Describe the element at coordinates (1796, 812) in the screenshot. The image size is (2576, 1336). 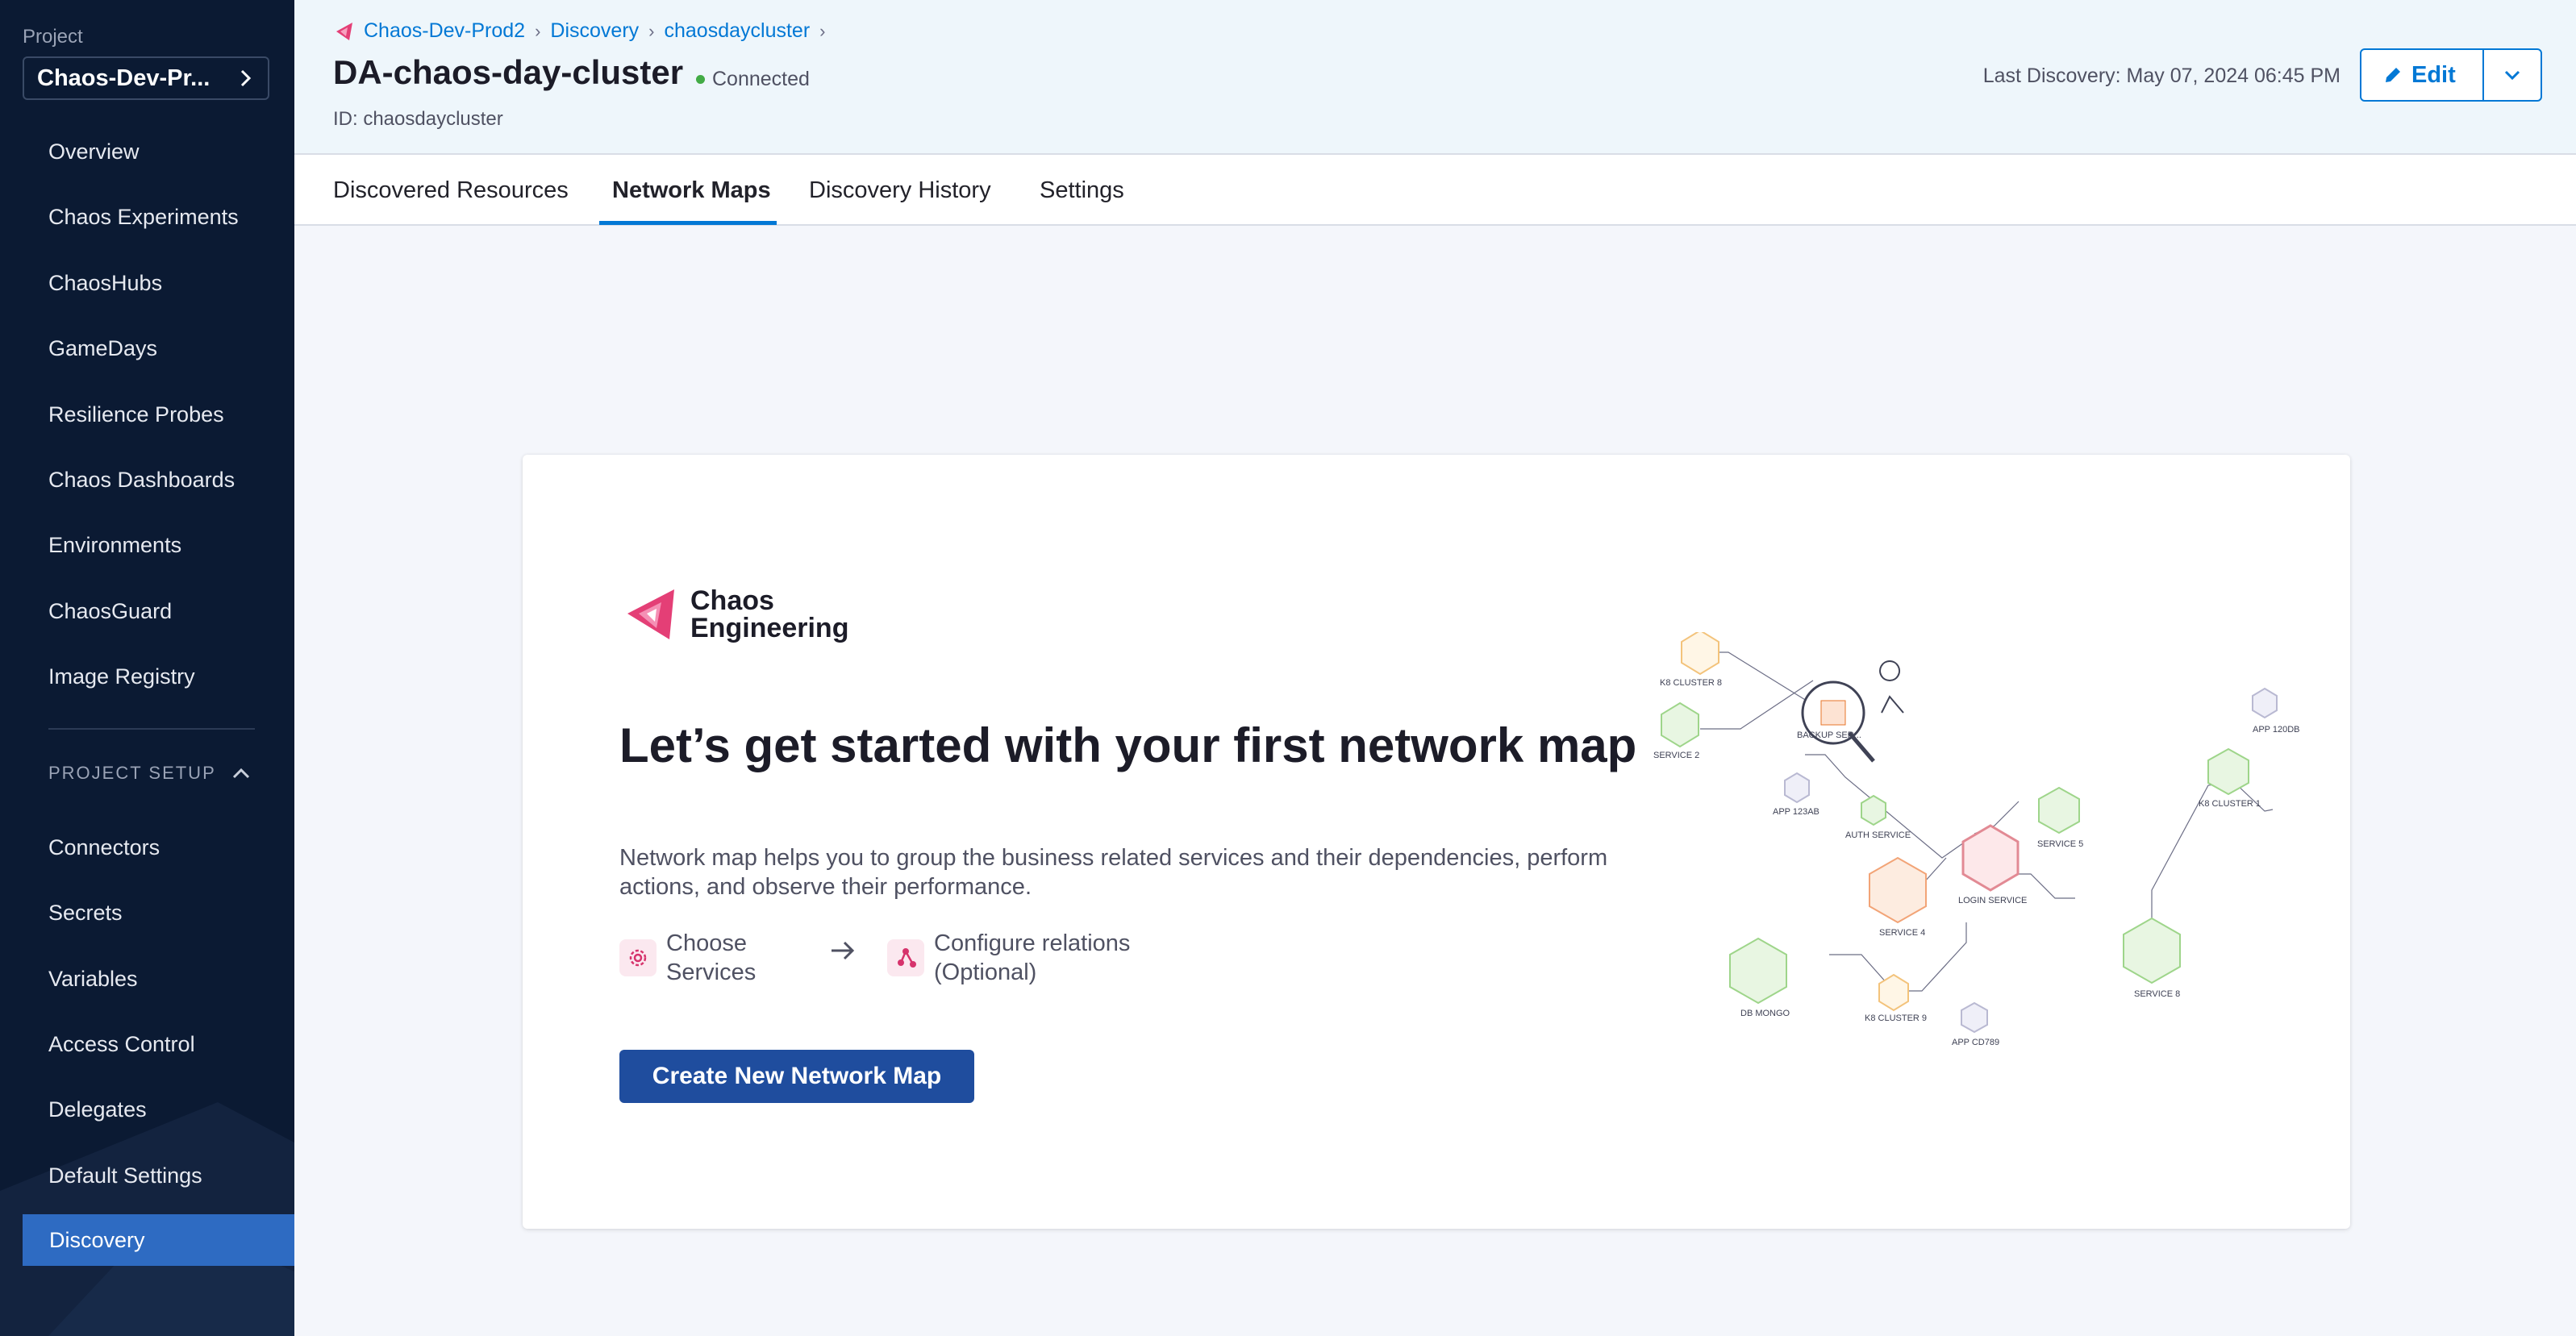
I see `node-label-app-123ab: APP 123AB` at that location.